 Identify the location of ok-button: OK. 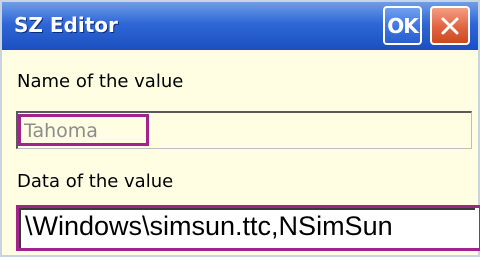
(402, 25).